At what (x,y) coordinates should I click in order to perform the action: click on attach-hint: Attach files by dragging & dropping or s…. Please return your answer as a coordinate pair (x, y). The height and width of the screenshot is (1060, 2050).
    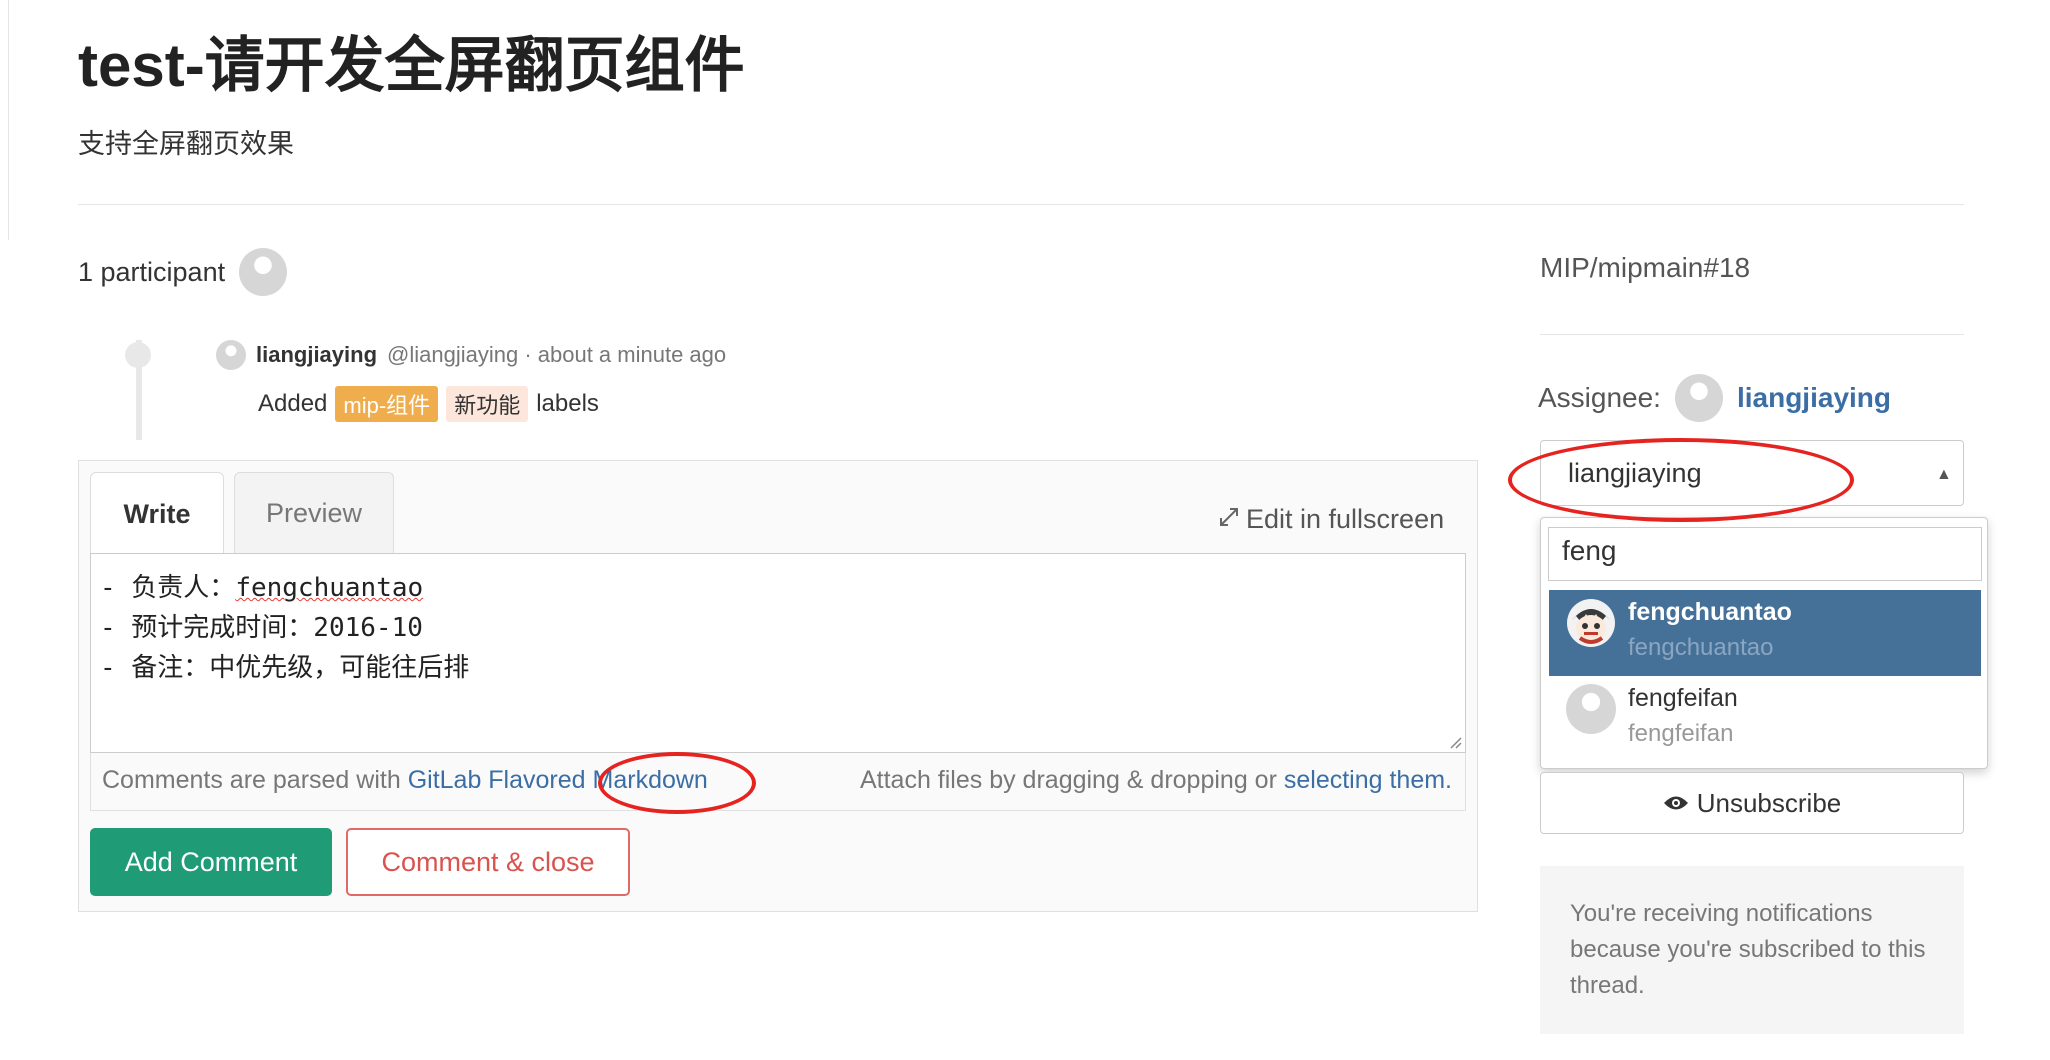
    Looking at the image, I should click on (1155, 780).